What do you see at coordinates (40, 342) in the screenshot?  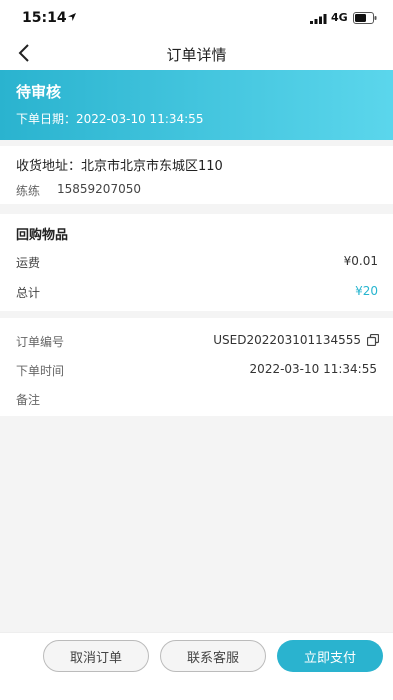 I see `order-no-label: 订单编号` at bounding box center [40, 342].